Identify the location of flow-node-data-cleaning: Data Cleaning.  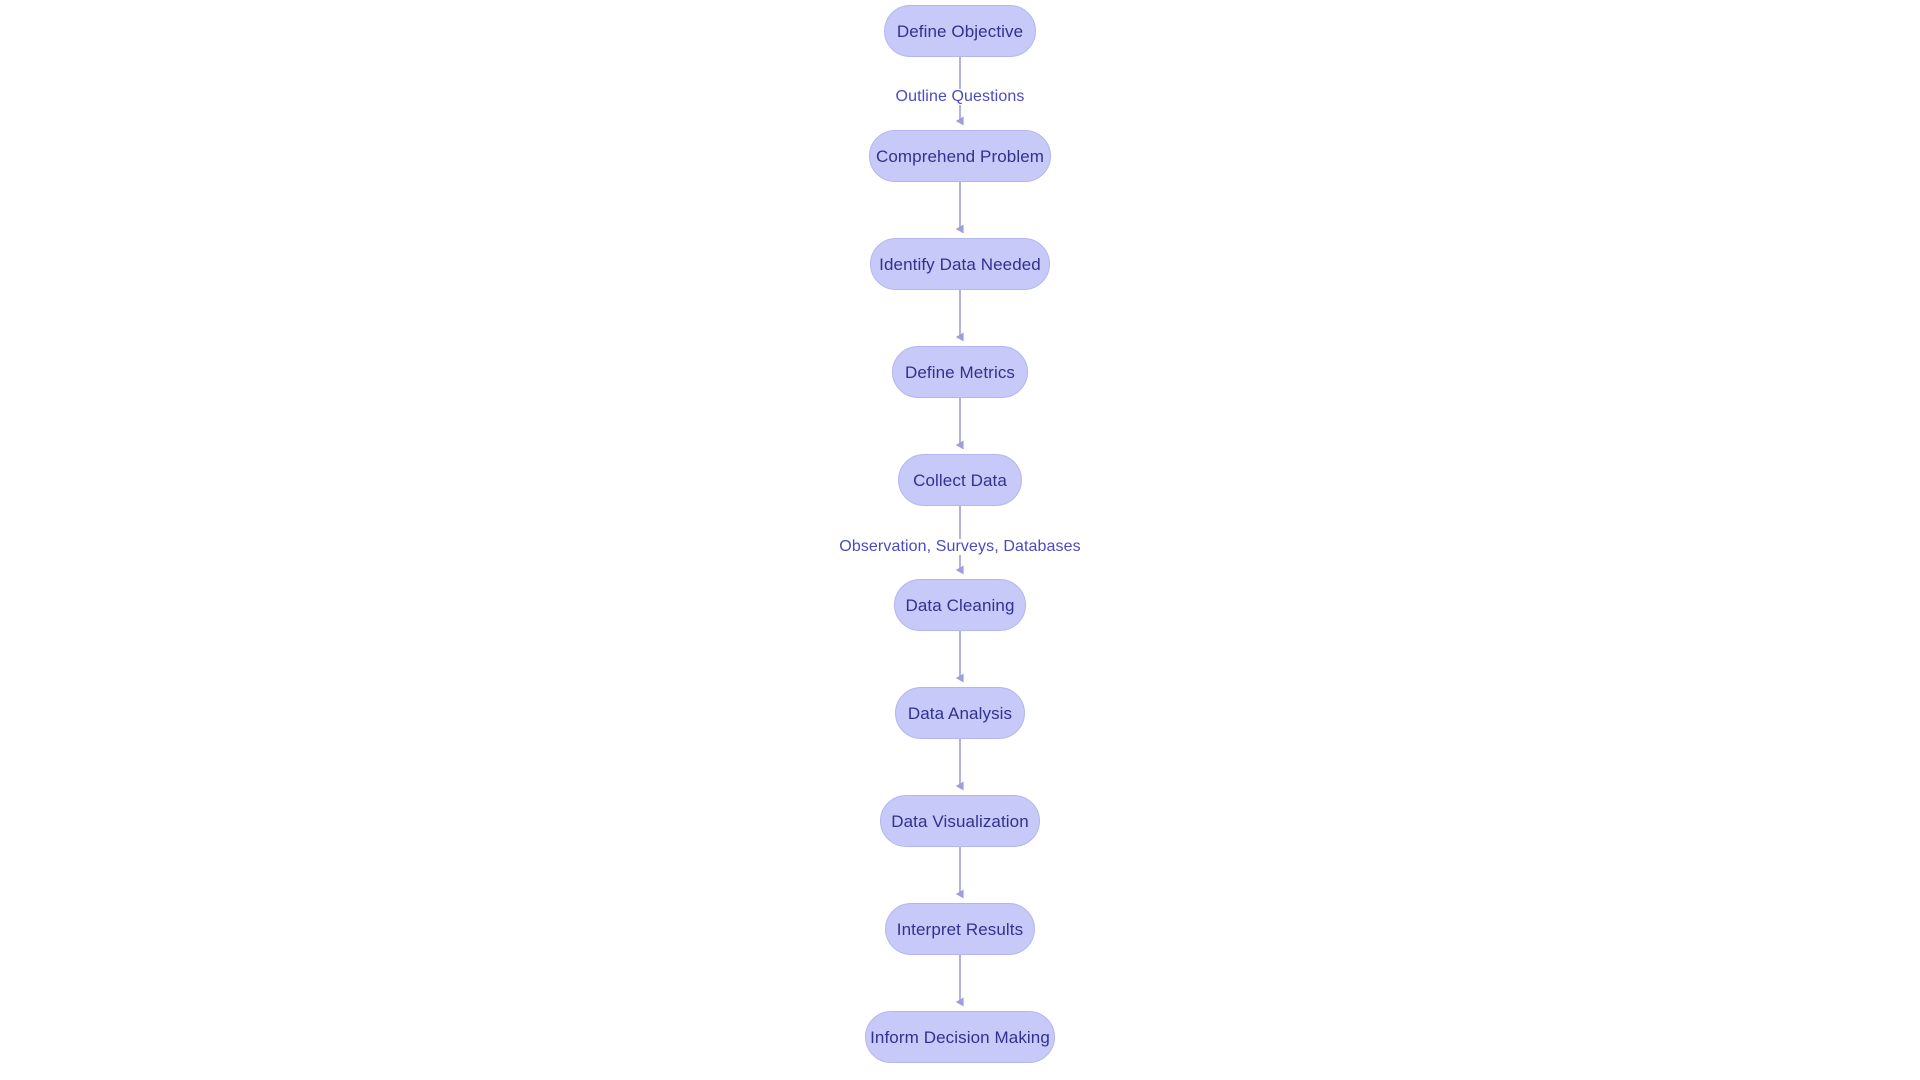
(960, 605).